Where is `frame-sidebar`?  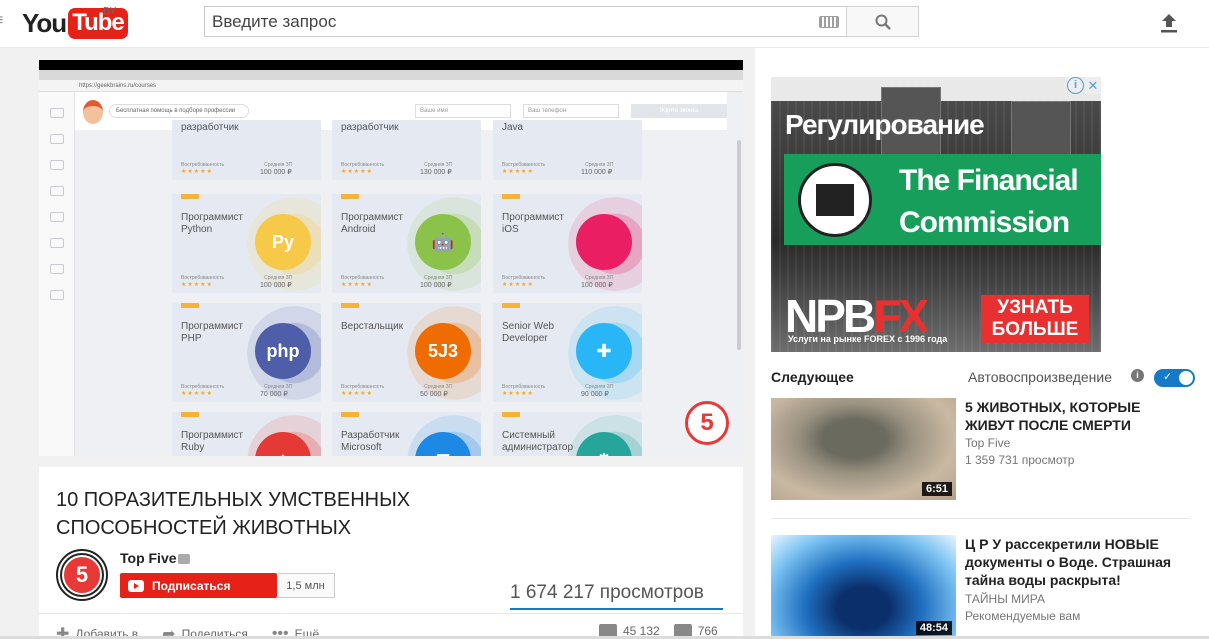
frame-sidebar is located at coordinates (57, 274).